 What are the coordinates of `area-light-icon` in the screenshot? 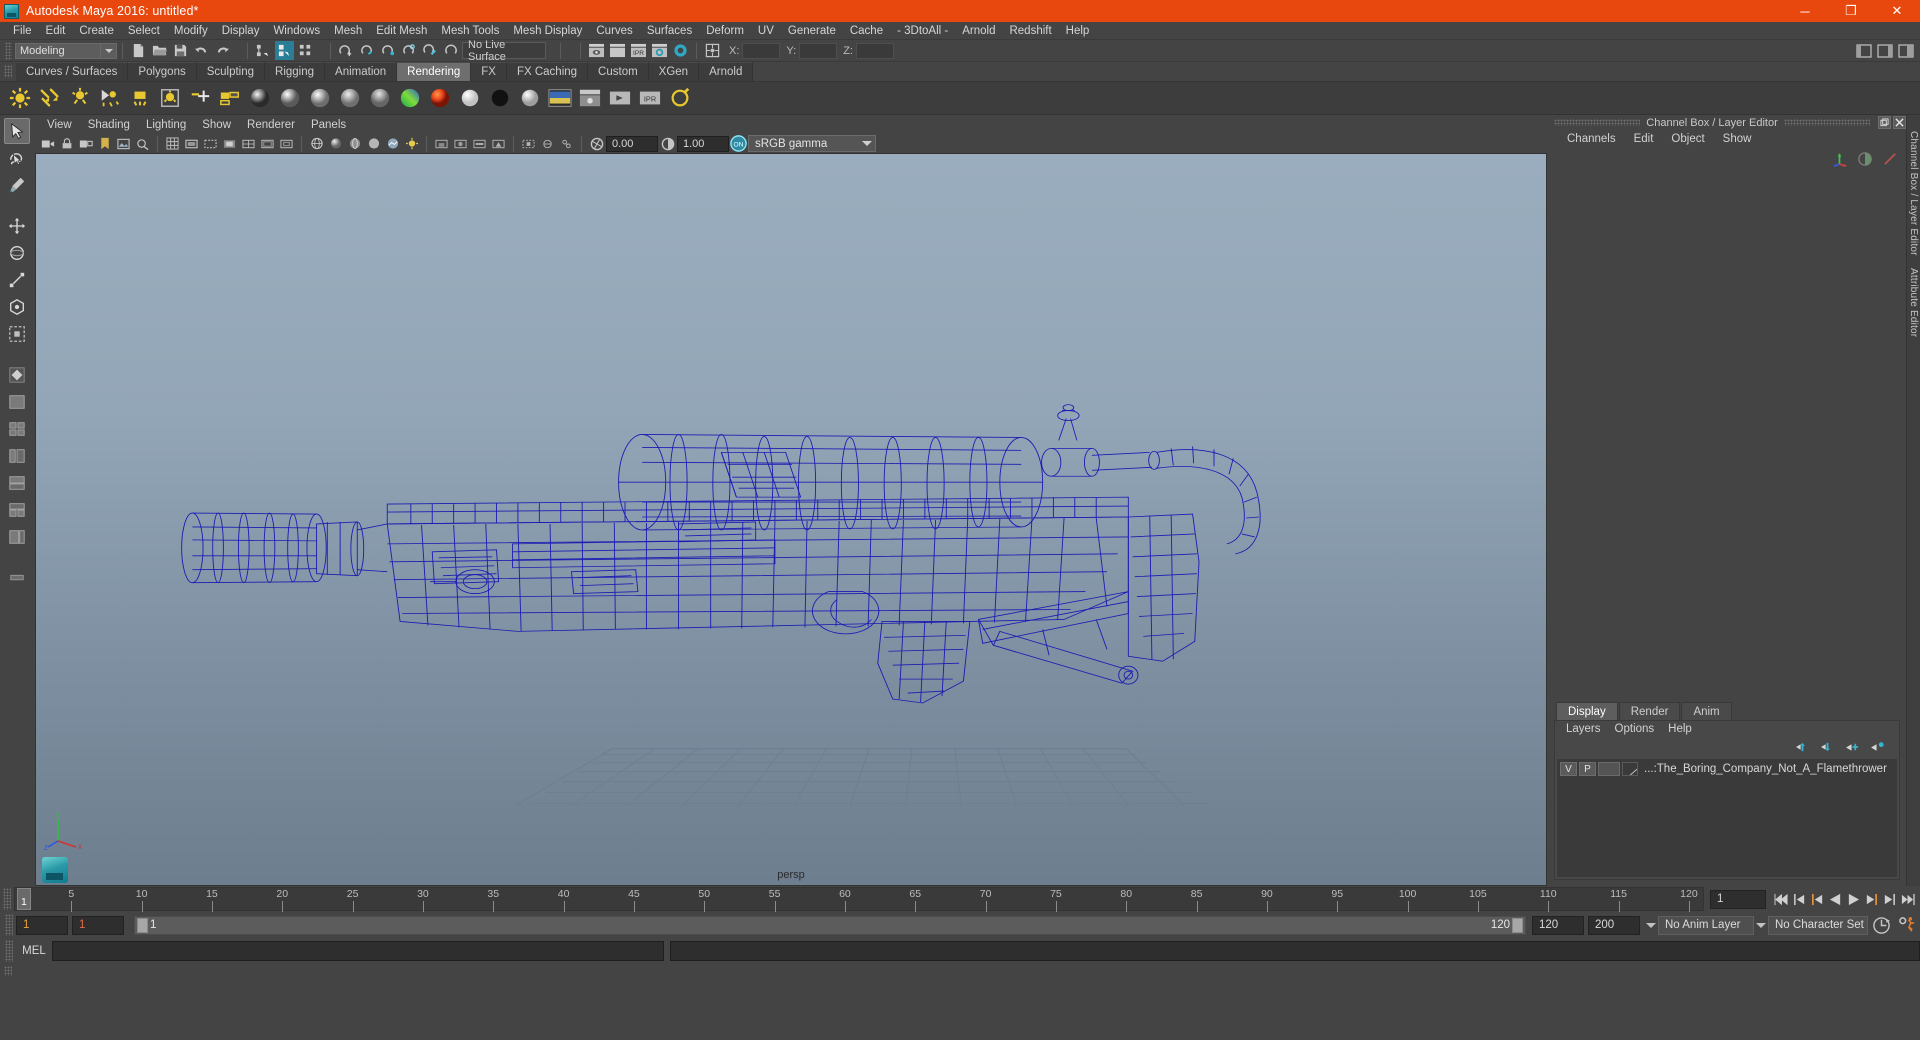 It's located at (110, 98).